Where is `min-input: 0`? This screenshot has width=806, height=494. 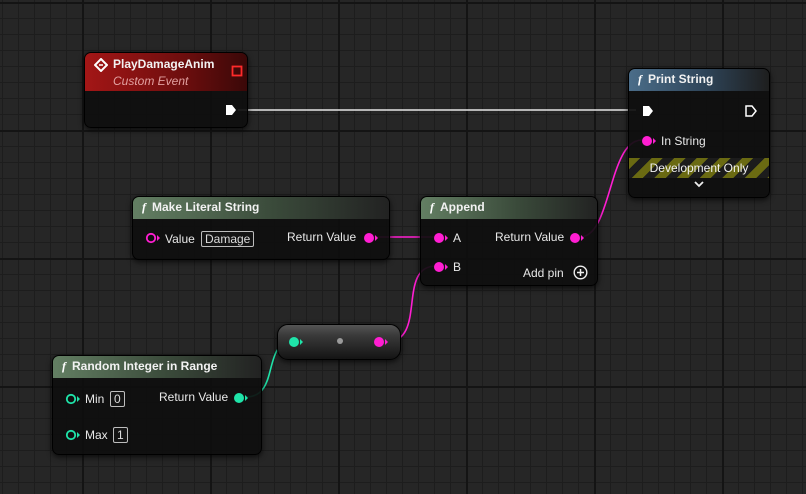 min-input: 0 is located at coordinates (117, 399).